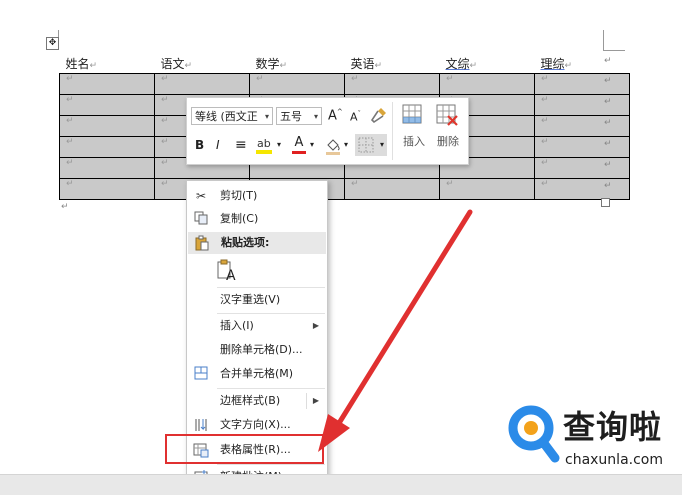  Describe the element at coordinates (239, 195) in the screenshot. I see `menu-item-label: 剪切(T)` at that location.